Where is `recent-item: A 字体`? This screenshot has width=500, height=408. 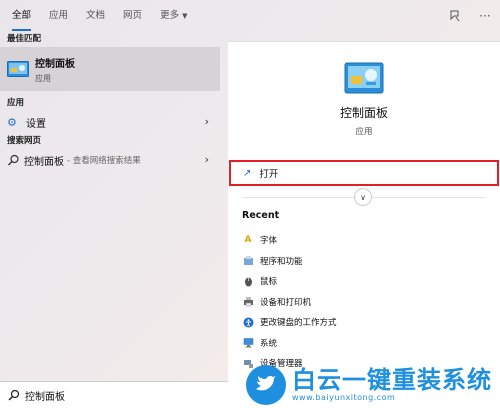
recent-item: A 字体 is located at coordinates (289, 240).